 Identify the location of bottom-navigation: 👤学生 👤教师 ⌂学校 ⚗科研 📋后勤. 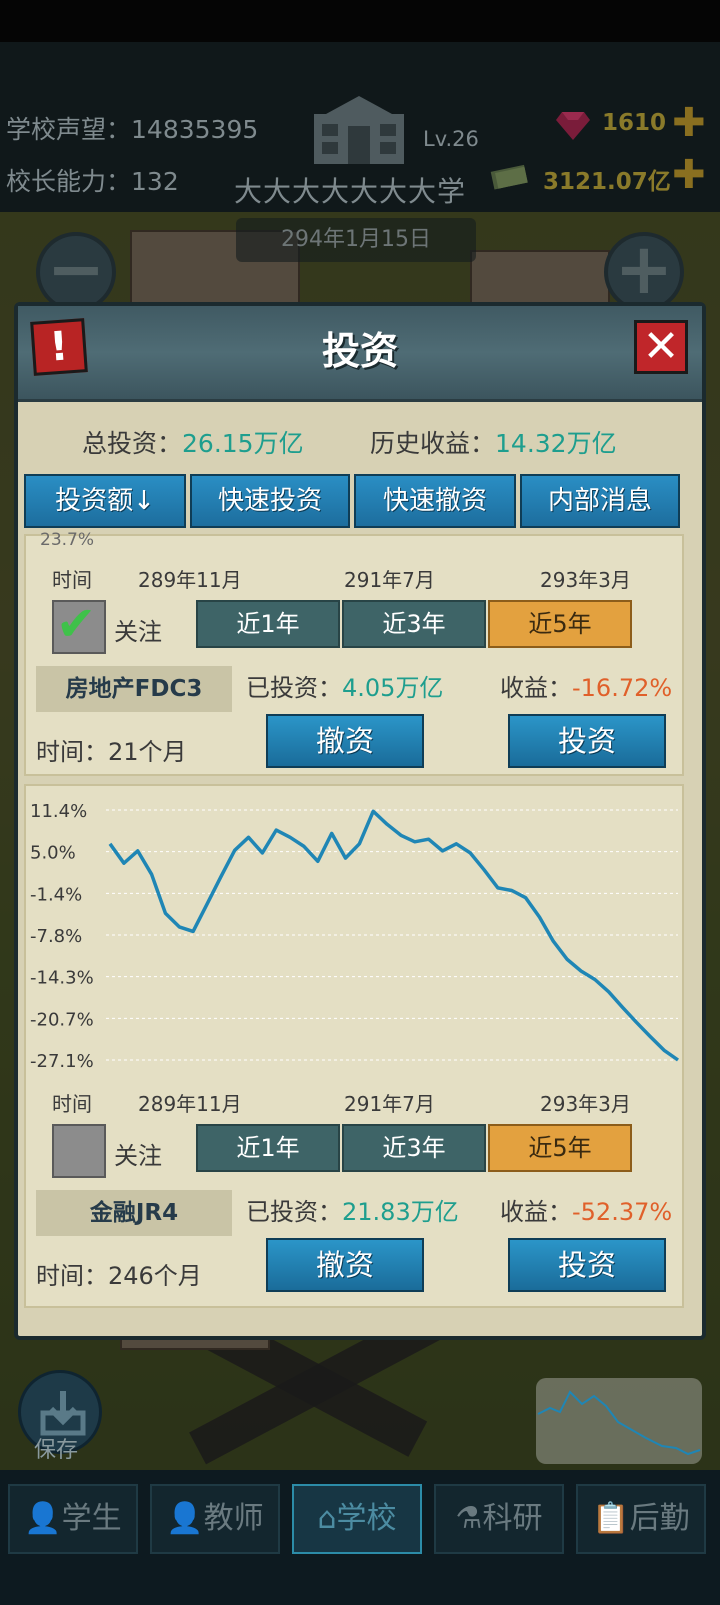
(360, 1537).